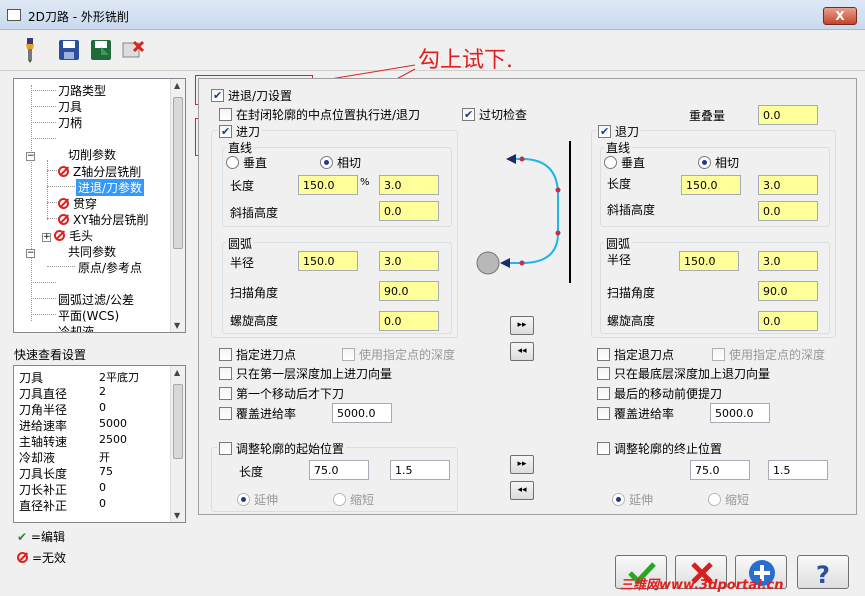 This screenshot has height=596, width=865. I want to click on exit-override-feed-checkbox: 覆盖进给率, so click(635, 413).